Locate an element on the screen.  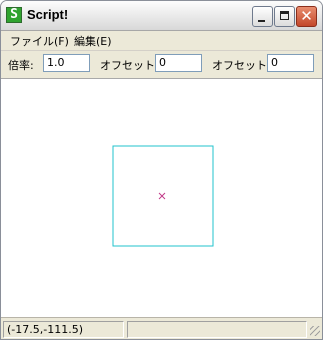
resize-grip-icon is located at coordinates (315, 331).